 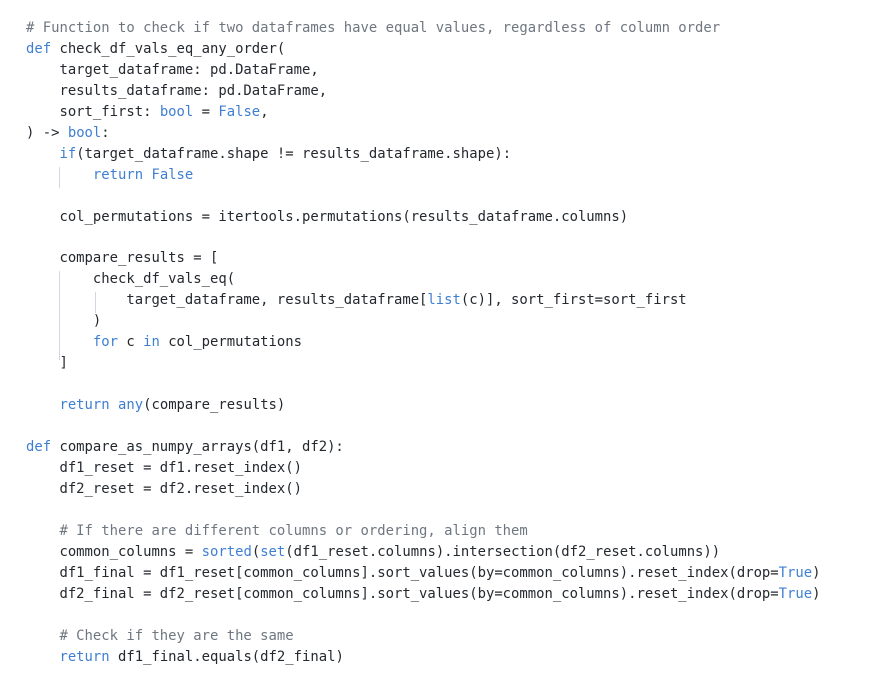 I want to click on keyword-token: any, so click(x=131, y=405).